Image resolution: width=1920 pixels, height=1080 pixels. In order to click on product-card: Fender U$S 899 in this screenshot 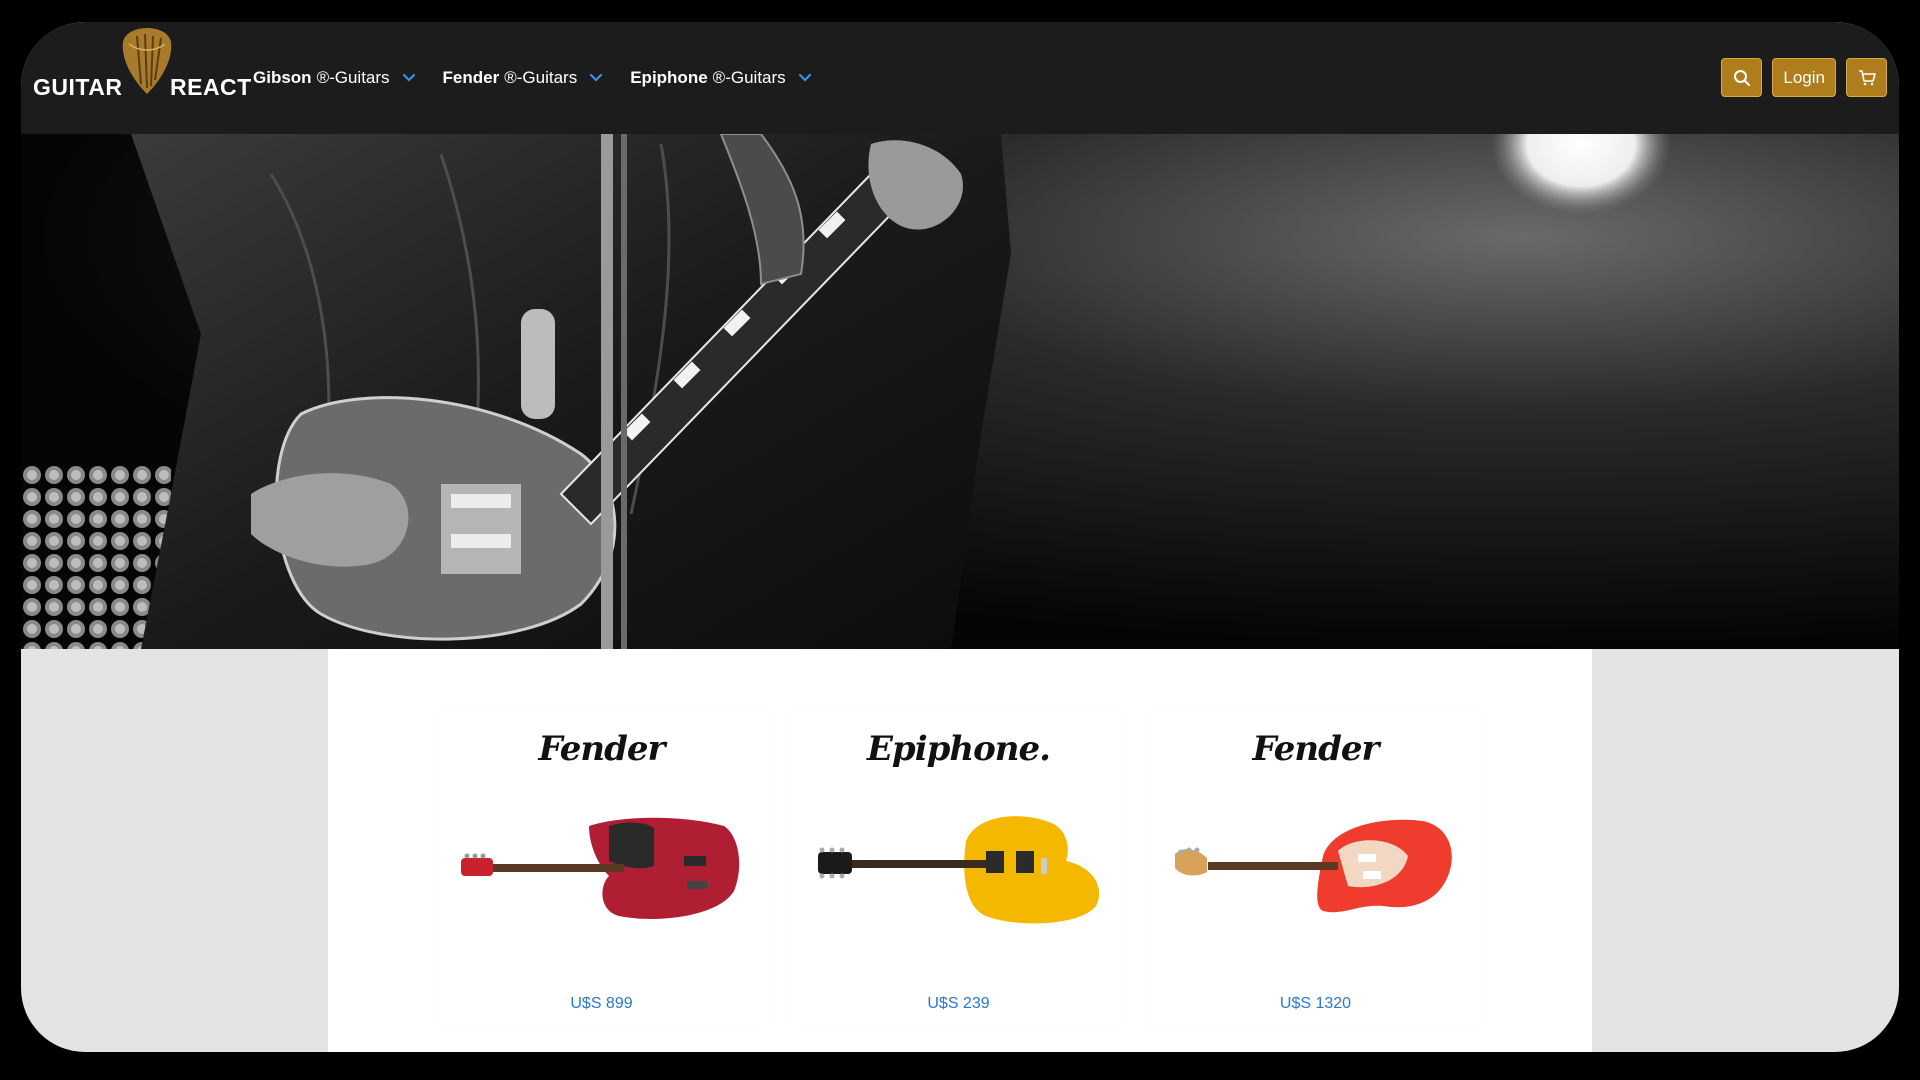, I will do `click(601, 870)`.